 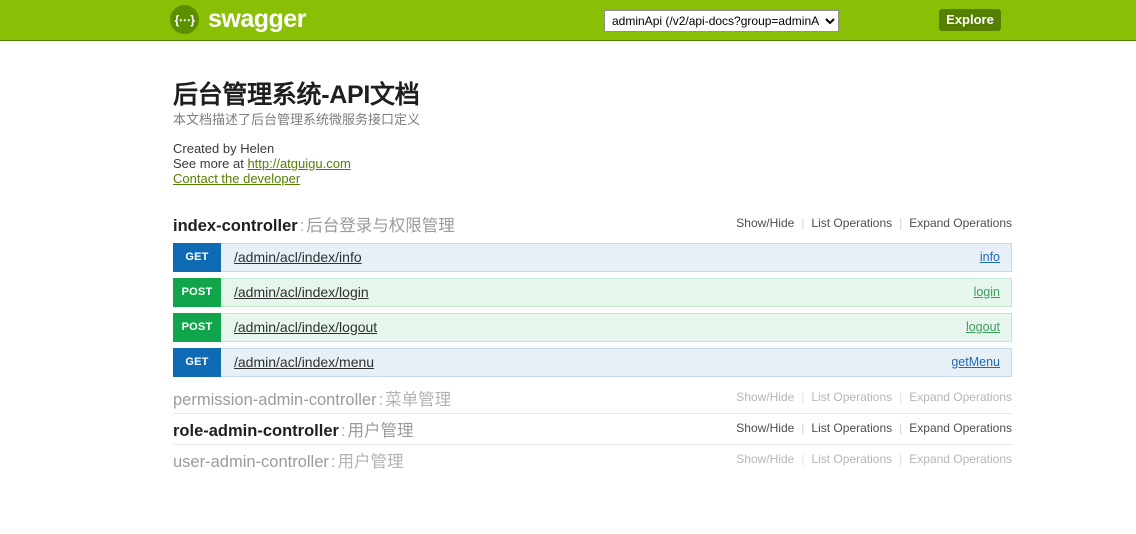 I want to click on resource-name: user-admin-controller, so click(x=251, y=462).